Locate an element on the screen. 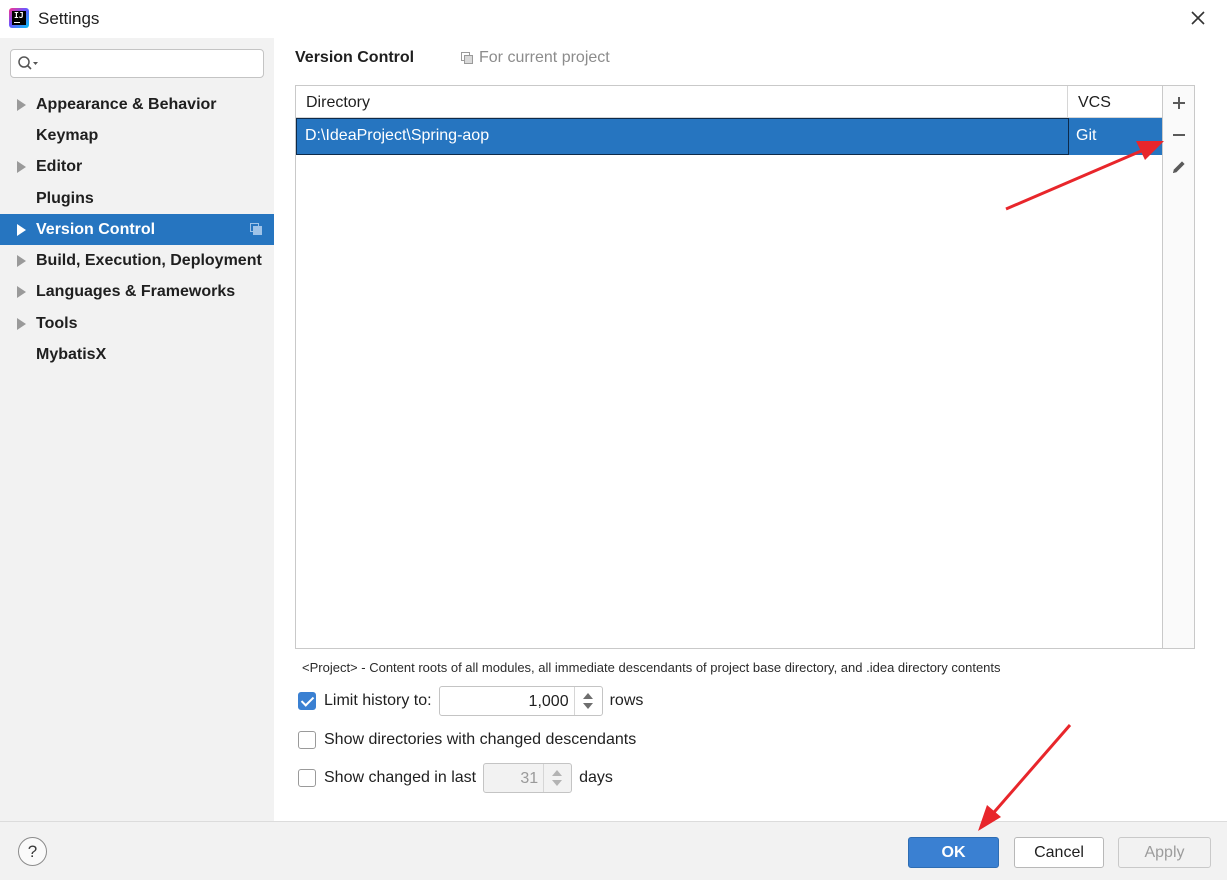 The width and height of the screenshot is (1227, 880). show-changed-option: Show changed in last 31 days is located at coordinates (455, 778).